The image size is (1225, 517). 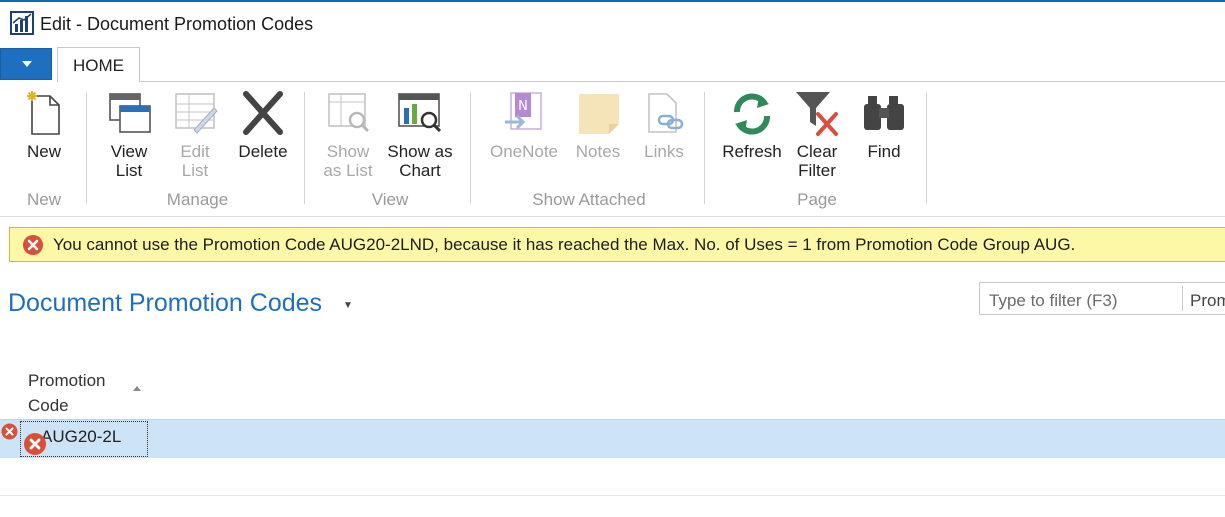 I want to click on window-title: Edit - Document Promotion Codes, so click(x=177, y=24).